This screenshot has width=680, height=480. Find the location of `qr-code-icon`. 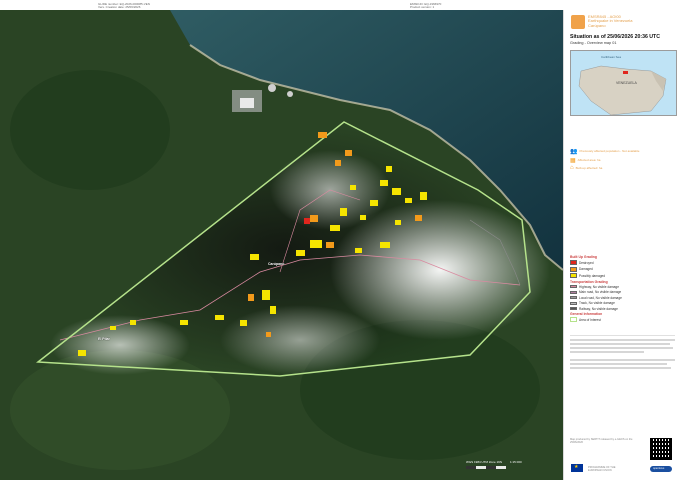

qr-code-icon is located at coordinates (661, 449).